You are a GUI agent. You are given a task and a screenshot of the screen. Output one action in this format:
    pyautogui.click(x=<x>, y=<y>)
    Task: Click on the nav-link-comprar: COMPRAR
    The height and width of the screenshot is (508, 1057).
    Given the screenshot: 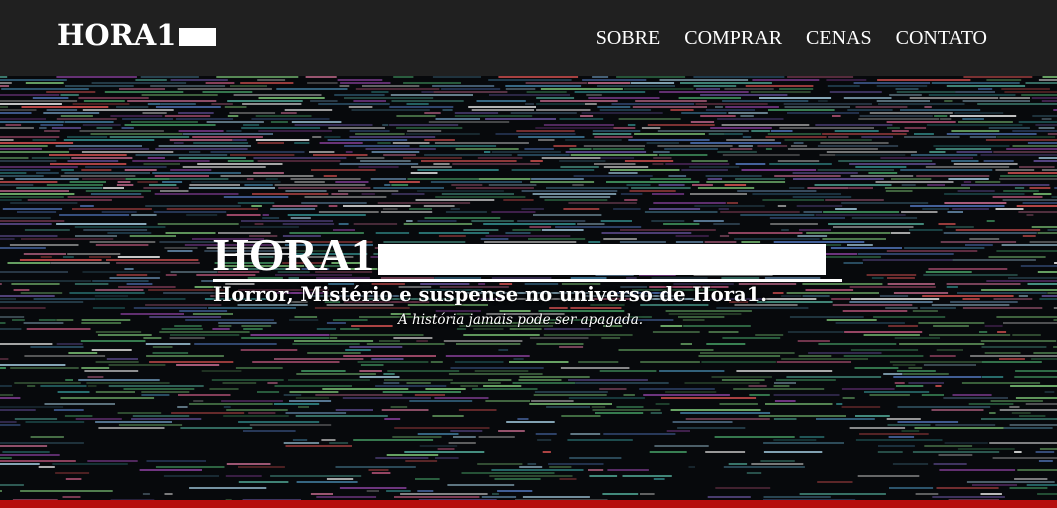 What is the action you would take?
    pyautogui.click(x=733, y=38)
    